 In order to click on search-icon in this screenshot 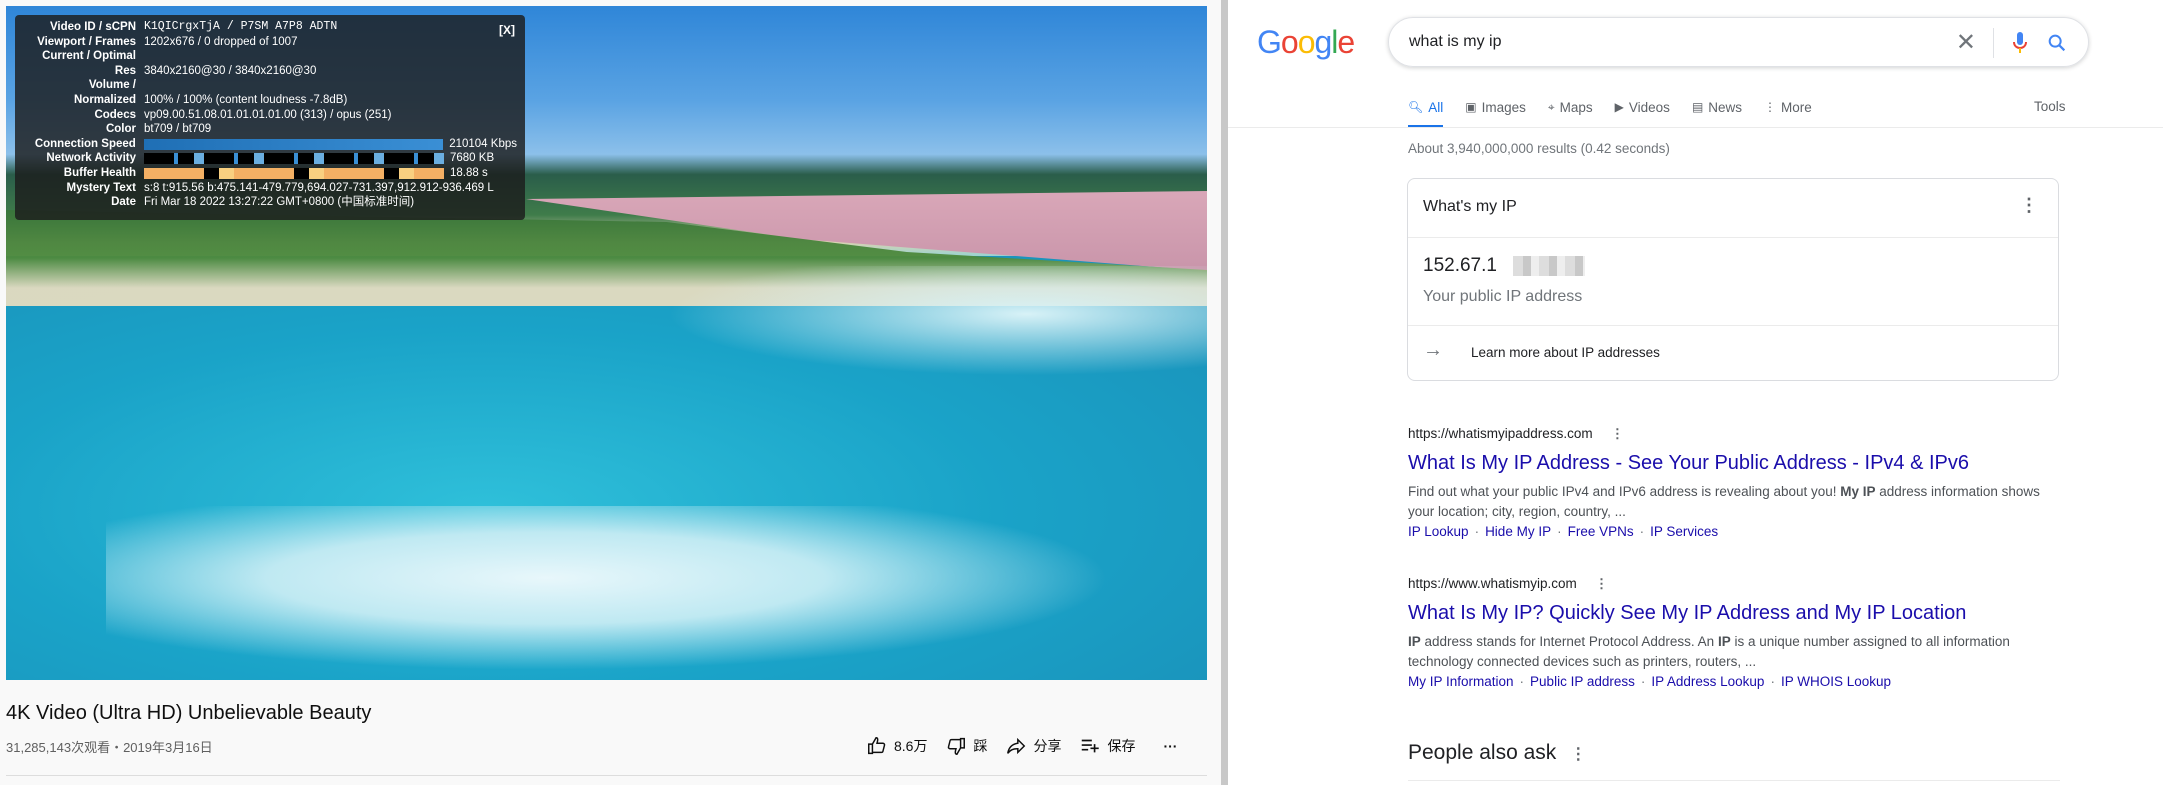, I will do `click(2057, 45)`.